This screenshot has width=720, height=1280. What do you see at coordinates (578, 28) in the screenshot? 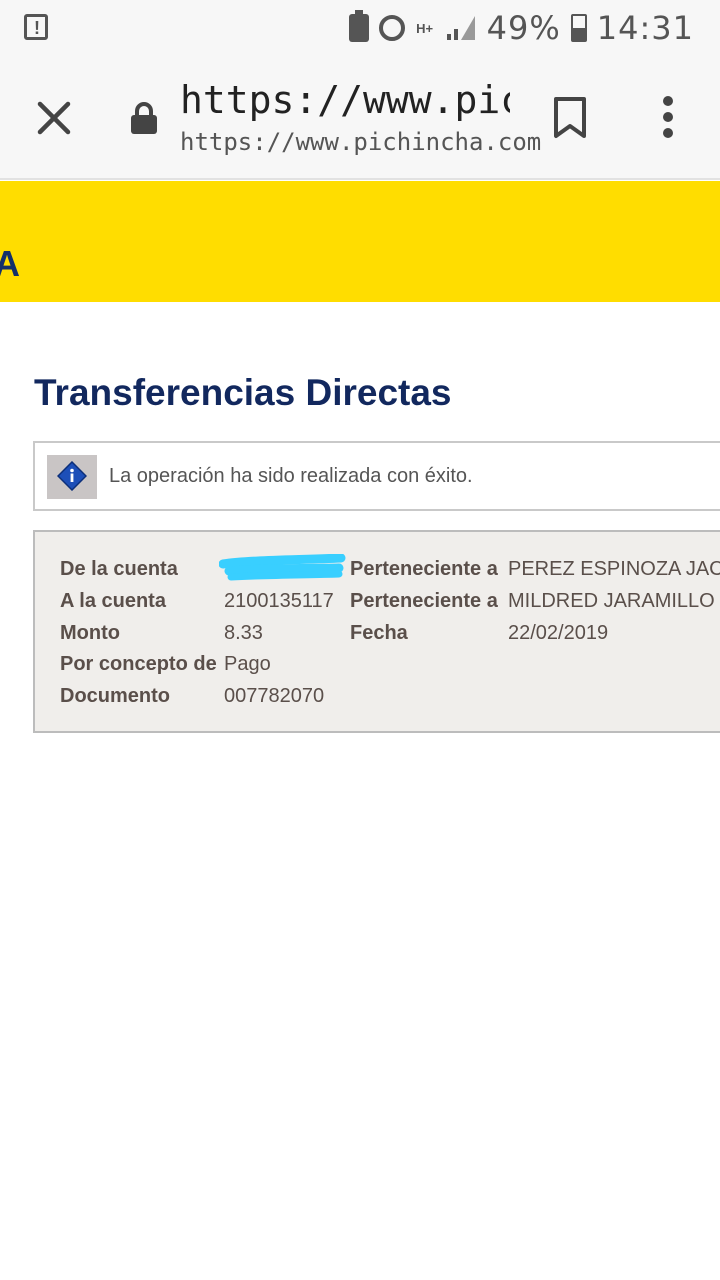
I see `battery-icon` at bounding box center [578, 28].